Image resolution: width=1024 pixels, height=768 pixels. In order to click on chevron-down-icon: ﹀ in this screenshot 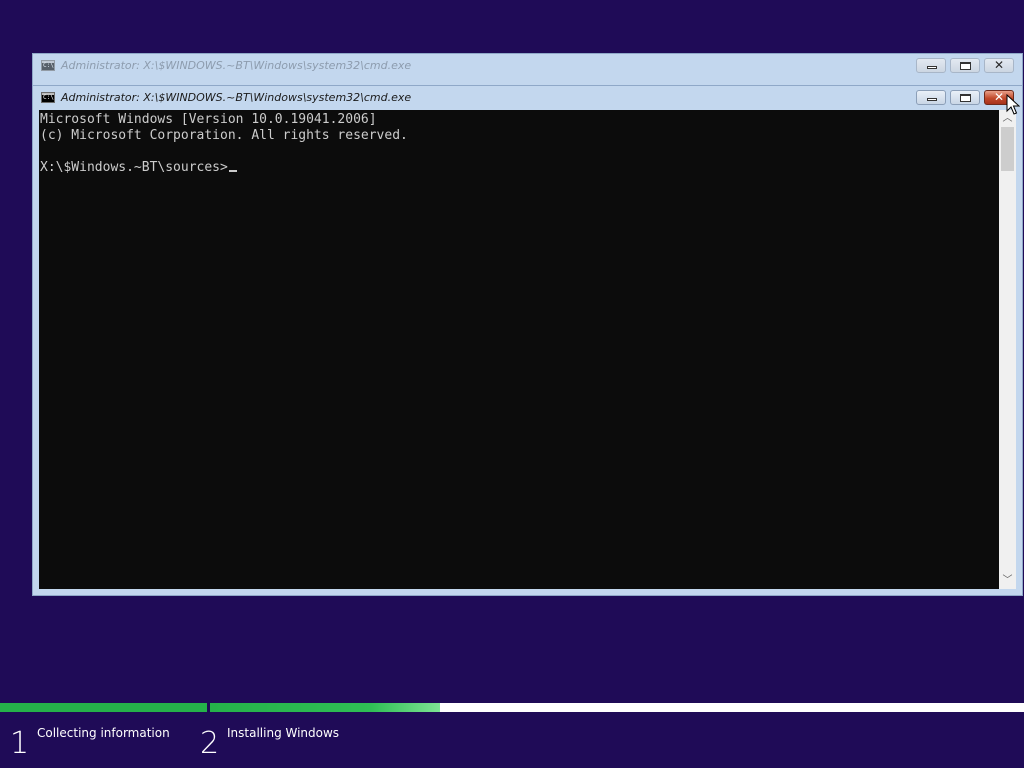, I will do `click(1007, 580)`.